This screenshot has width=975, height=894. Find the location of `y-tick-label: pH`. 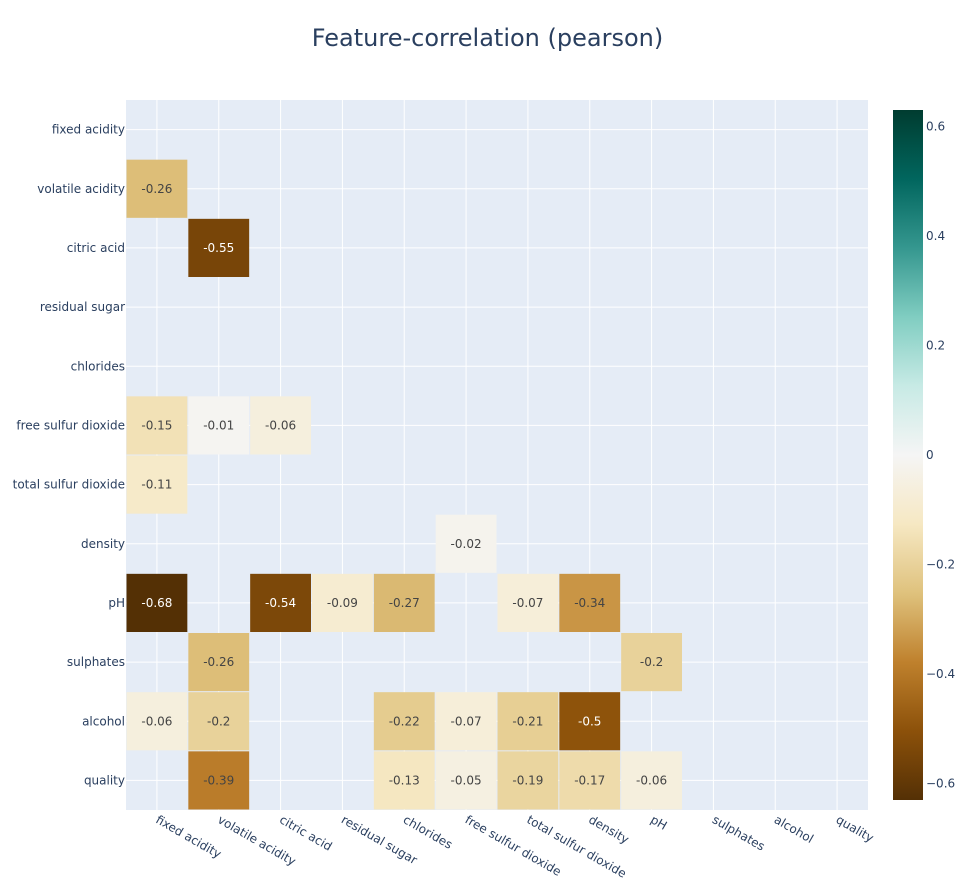

y-tick-label: pH is located at coordinates (116, 603).